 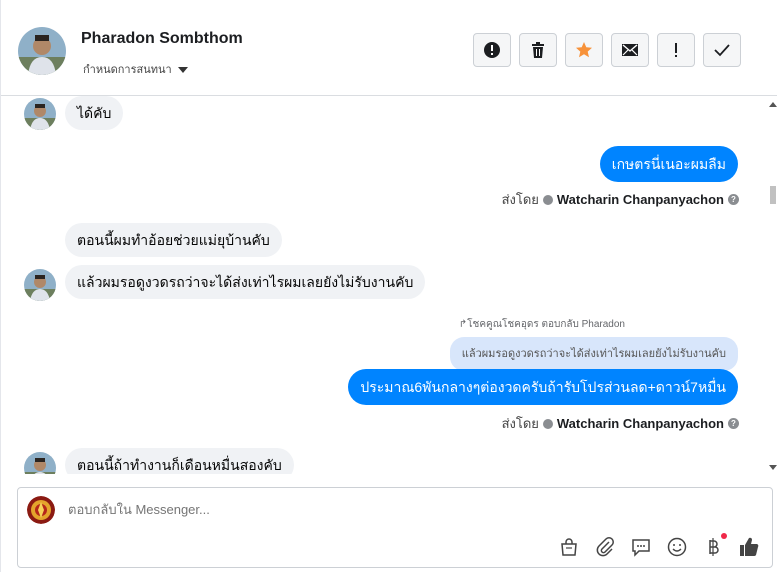 I want to click on scroll-thumb, so click(x=773, y=195).